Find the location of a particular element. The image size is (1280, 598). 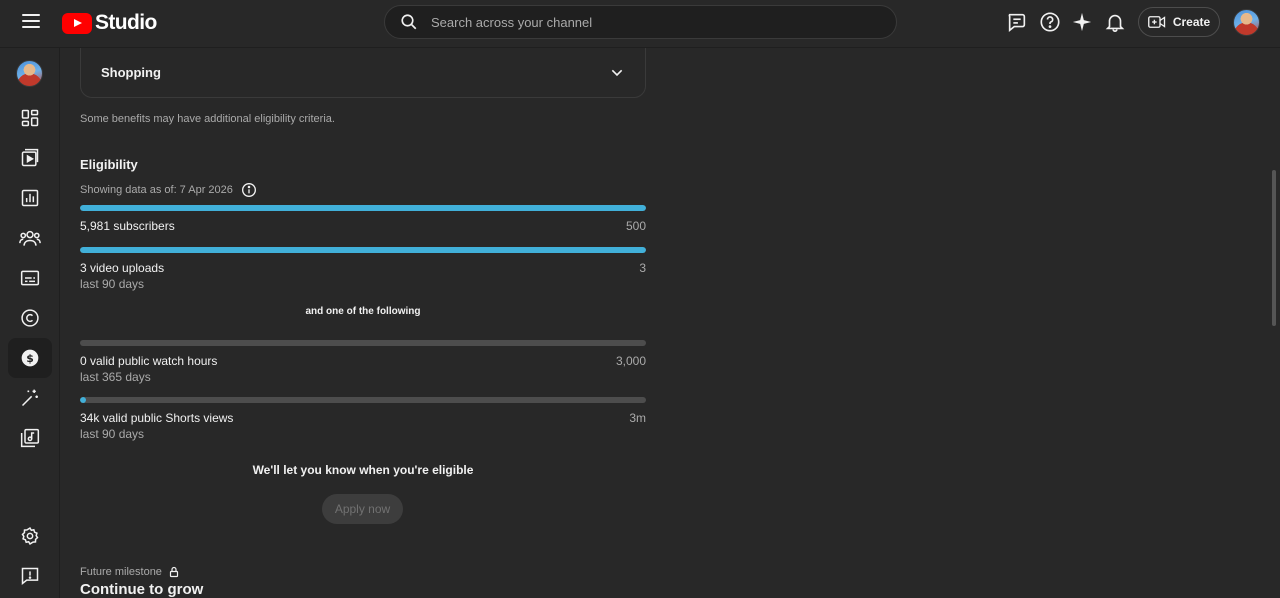

sidebar: $ is located at coordinates (30, 323).